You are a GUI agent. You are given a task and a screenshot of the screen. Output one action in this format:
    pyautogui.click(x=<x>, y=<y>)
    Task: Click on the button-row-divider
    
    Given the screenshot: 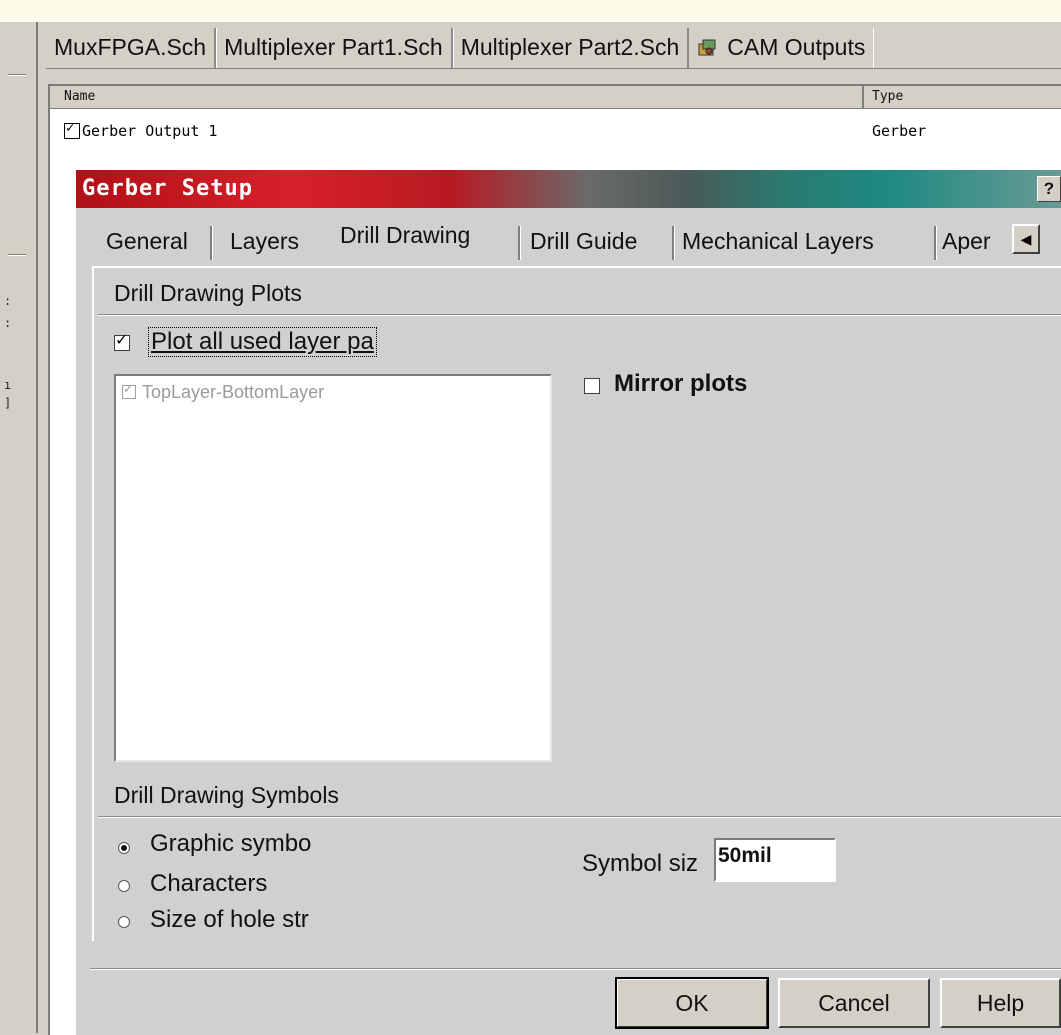 What is the action you would take?
    pyautogui.click(x=575, y=969)
    